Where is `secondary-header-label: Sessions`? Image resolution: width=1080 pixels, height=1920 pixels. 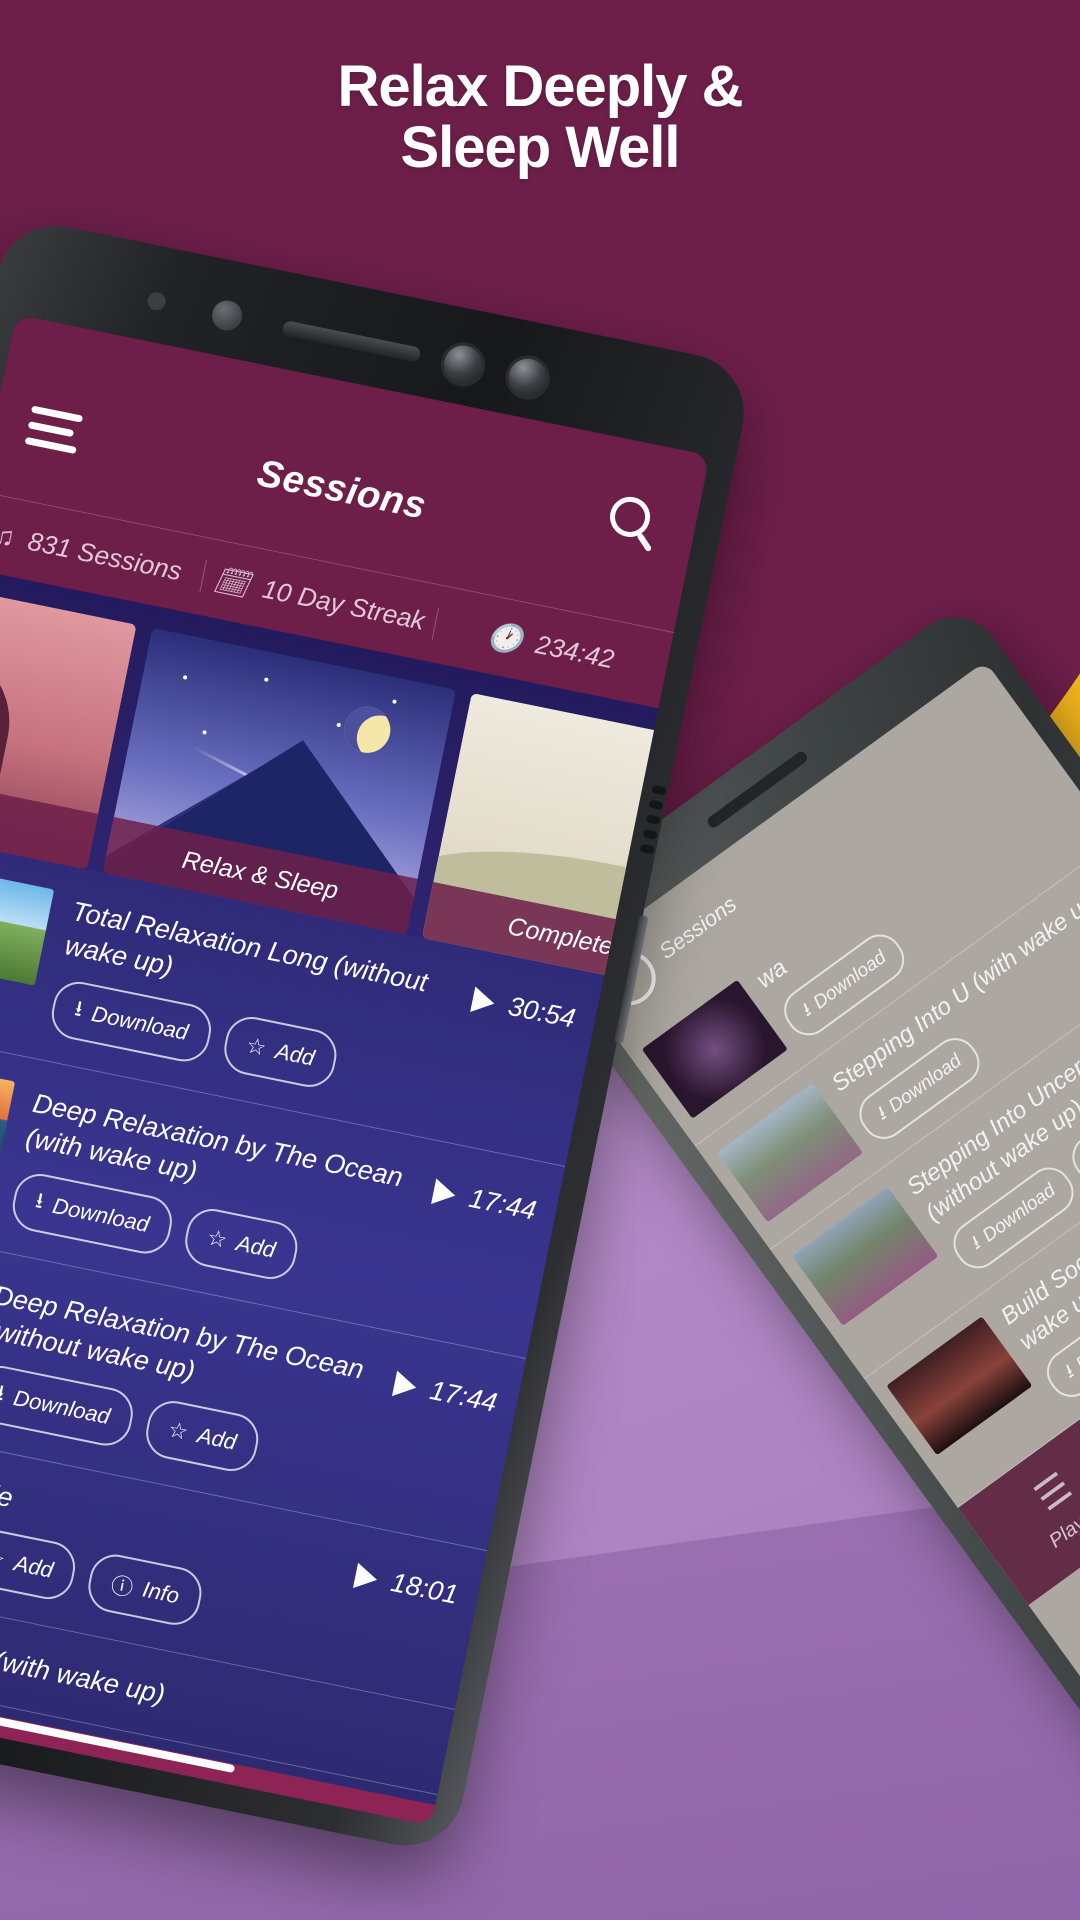 secondary-header-label: Sessions is located at coordinates (698, 927).